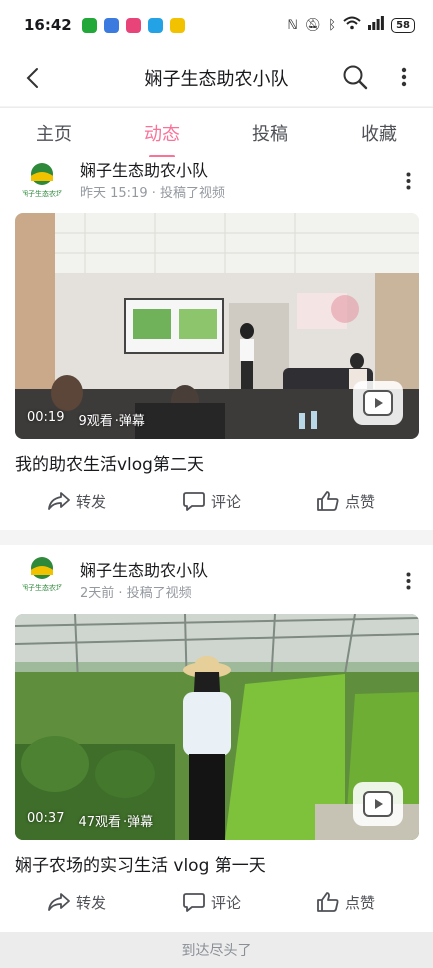 This screenshot has height=968, width=433. I want to click on view-count: 9观看, so click(95, 421).